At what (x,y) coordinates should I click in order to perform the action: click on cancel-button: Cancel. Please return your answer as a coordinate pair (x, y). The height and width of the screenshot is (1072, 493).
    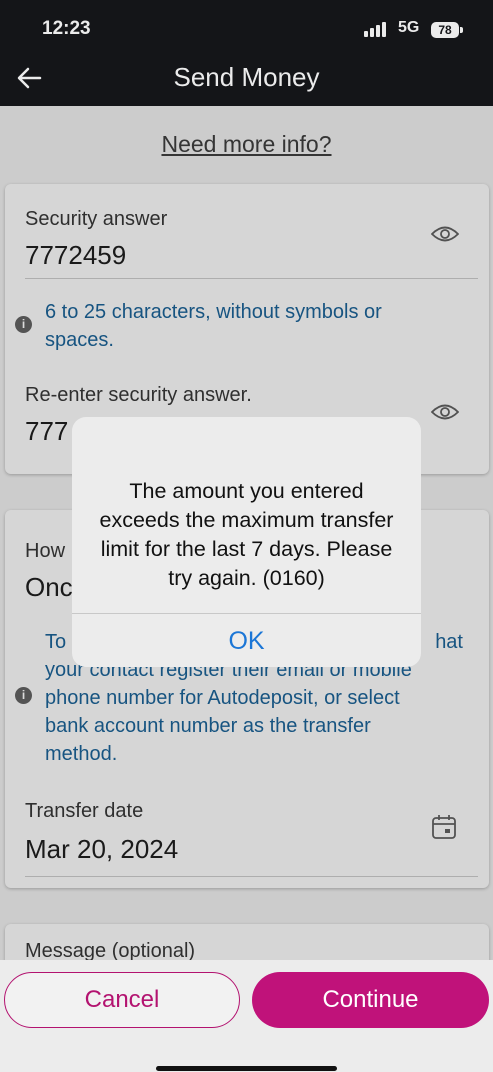
    Looking at the image, I should click on (122, 1000).